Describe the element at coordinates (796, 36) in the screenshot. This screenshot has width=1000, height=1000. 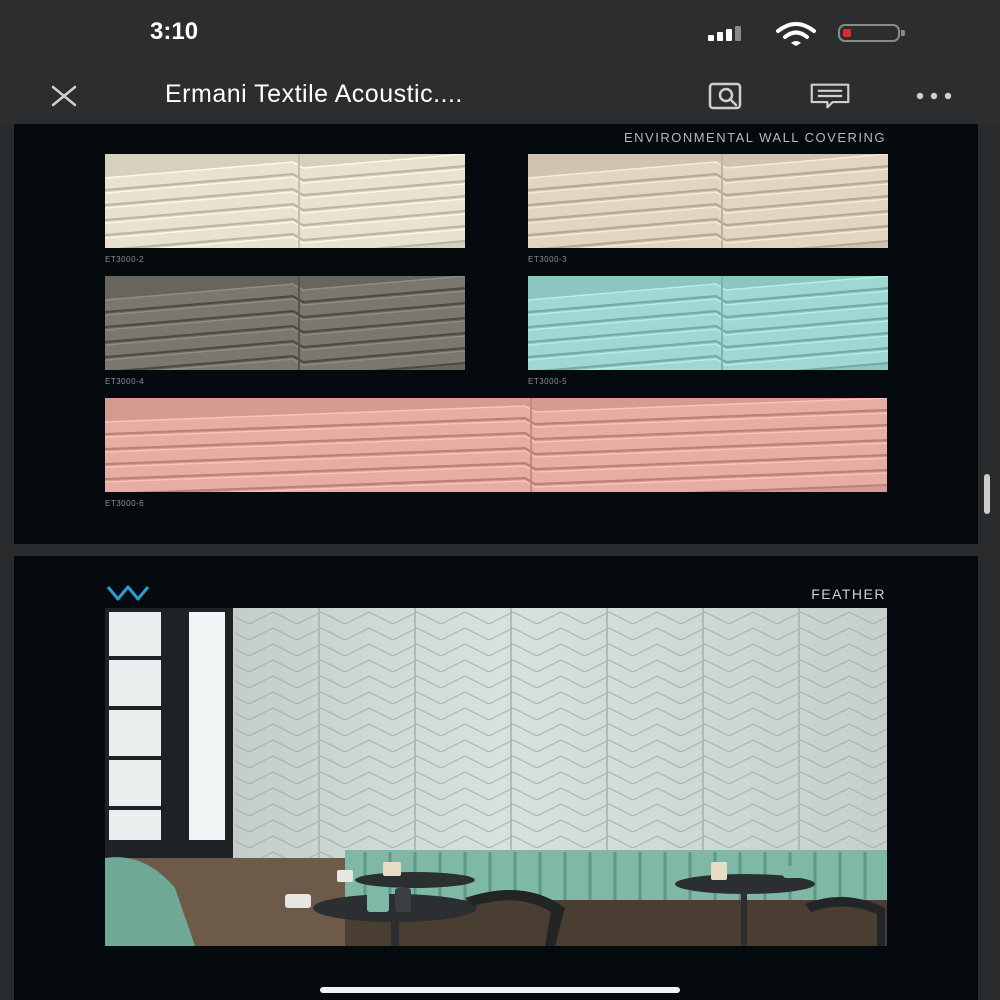
I see `wifi-icon` at that location.